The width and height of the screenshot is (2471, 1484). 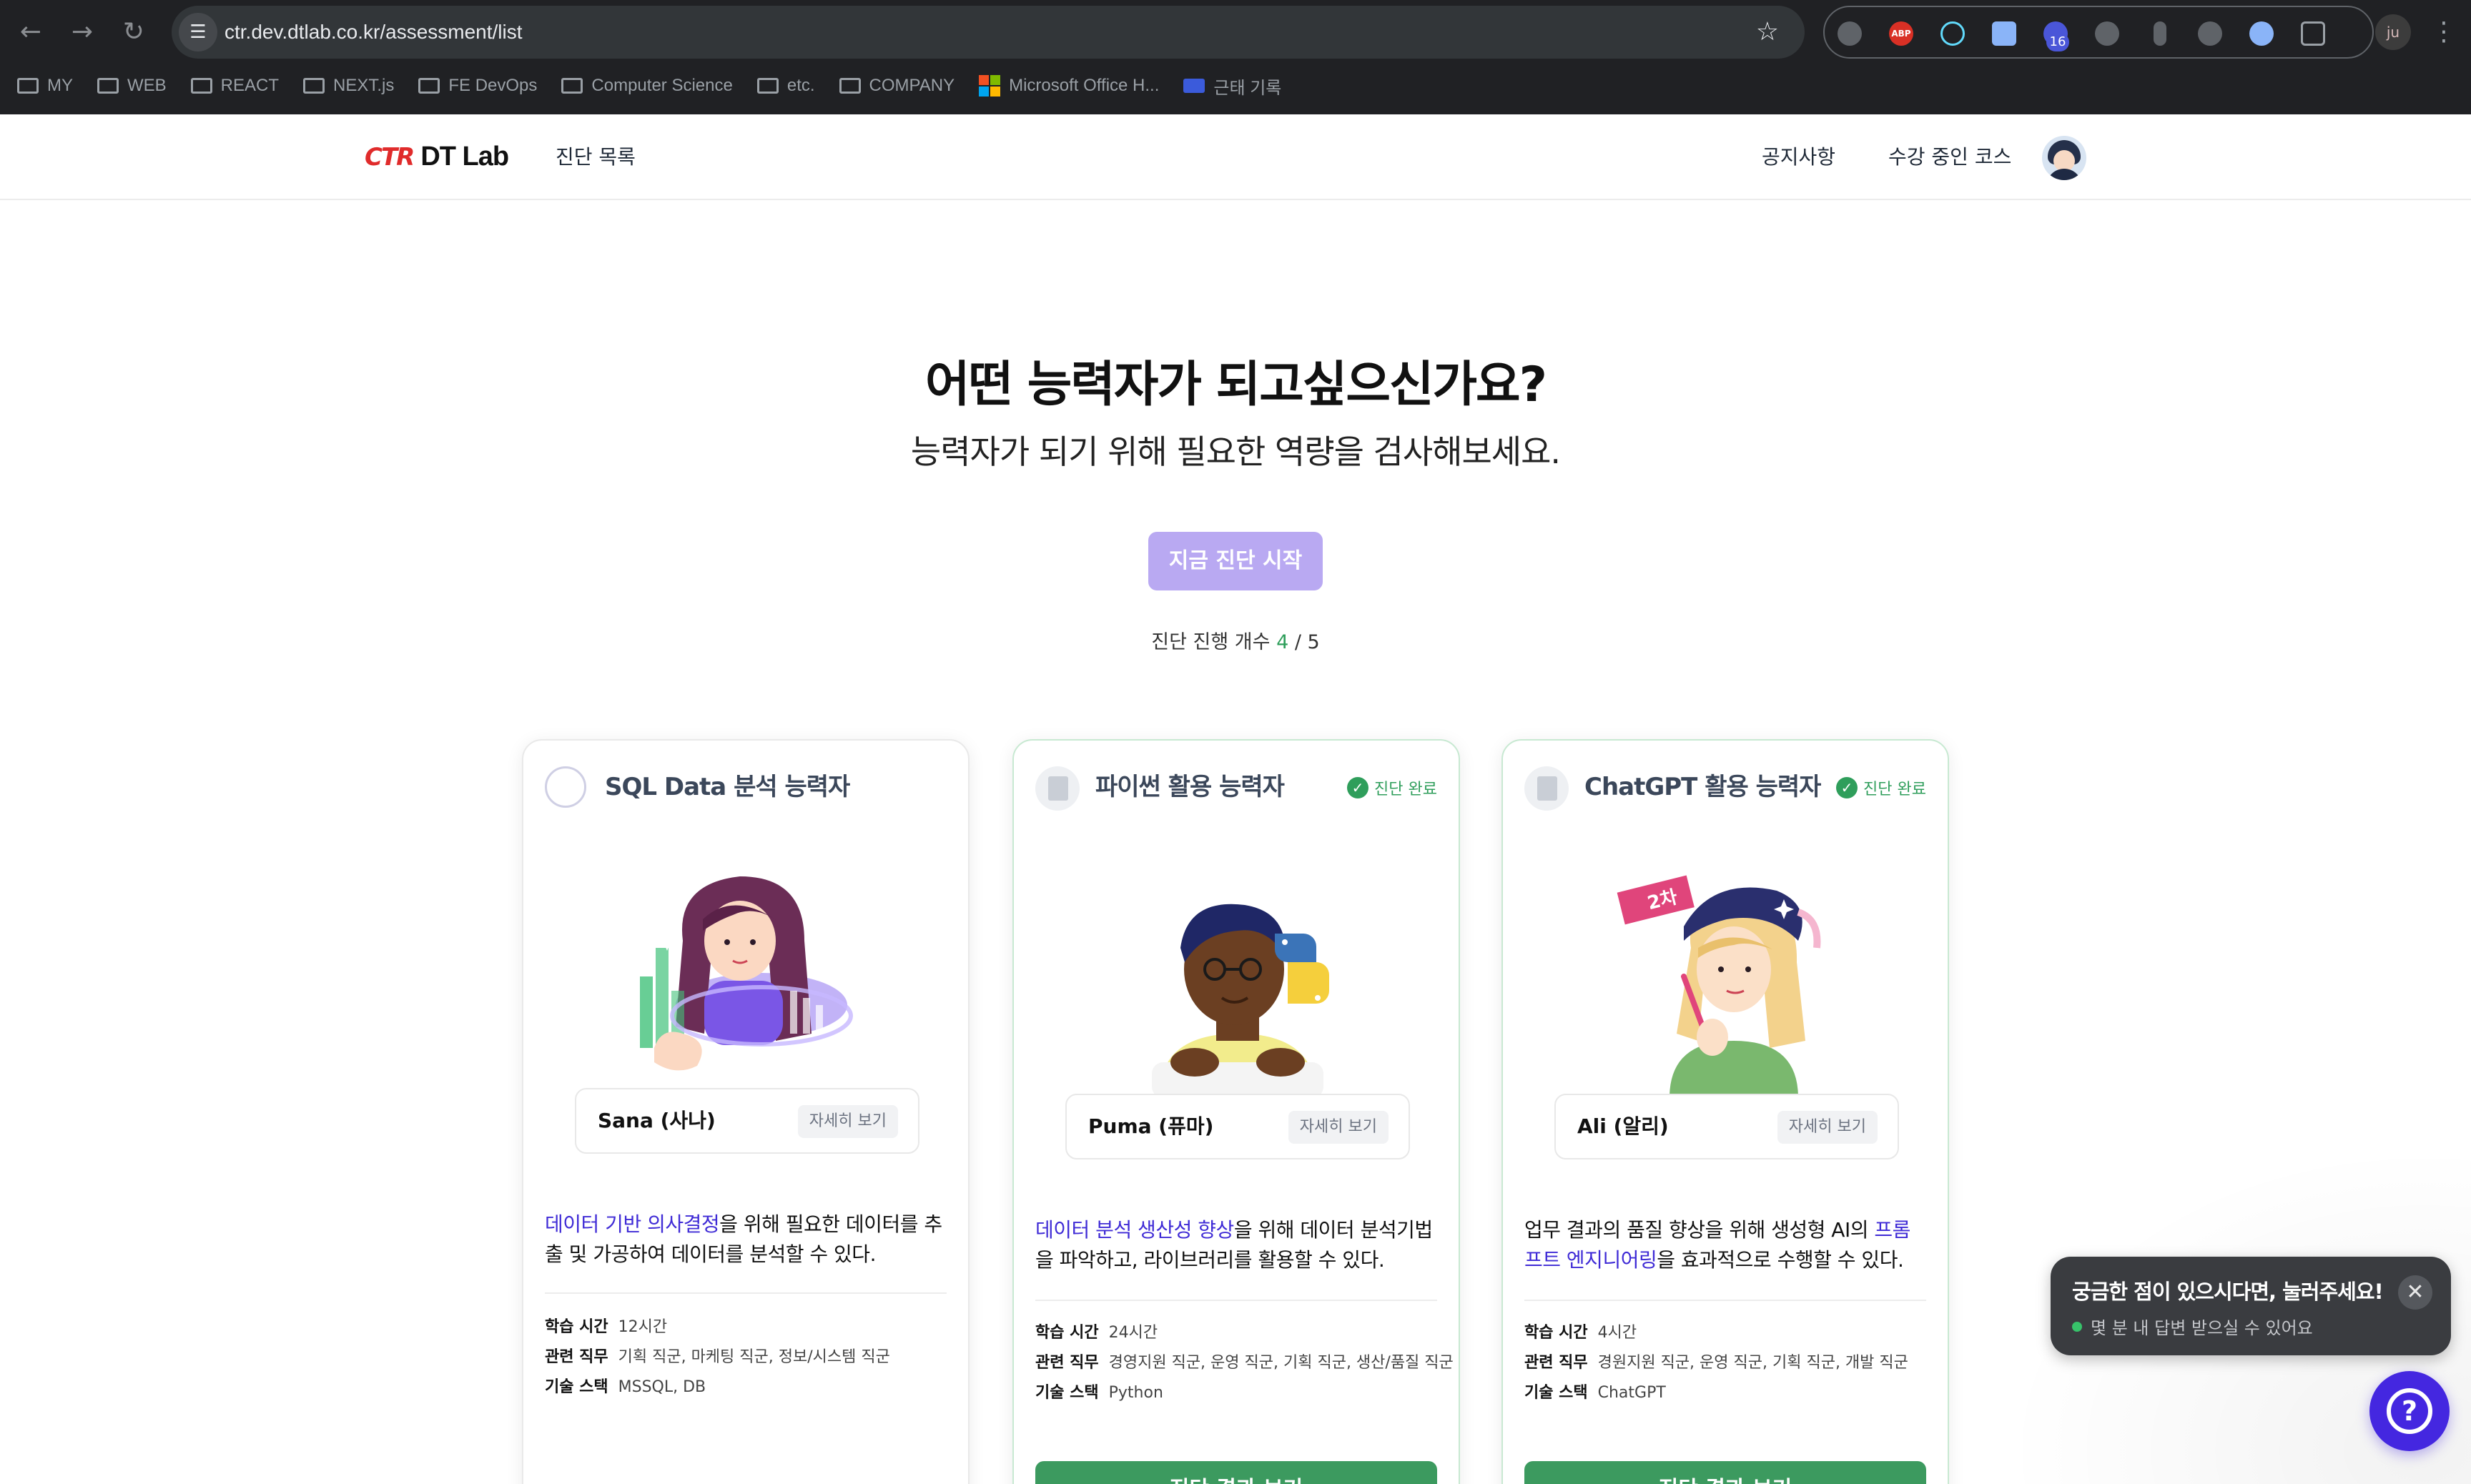 What do you see at coordinates (2057, 42) in the screenshot?
I see `extension-count-badge: 16` at bounding box center [2057, 42].